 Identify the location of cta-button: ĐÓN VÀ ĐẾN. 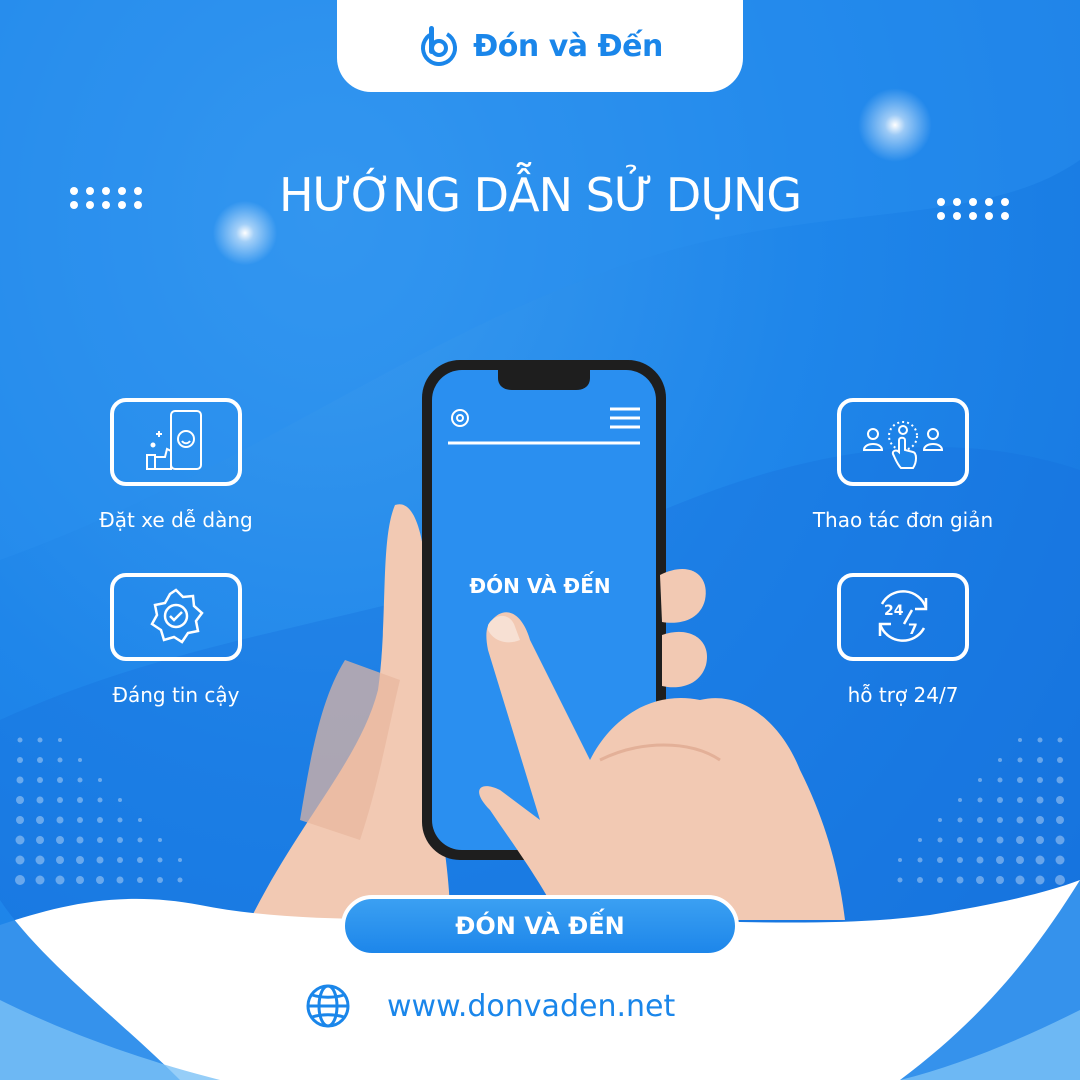
(540, 926).